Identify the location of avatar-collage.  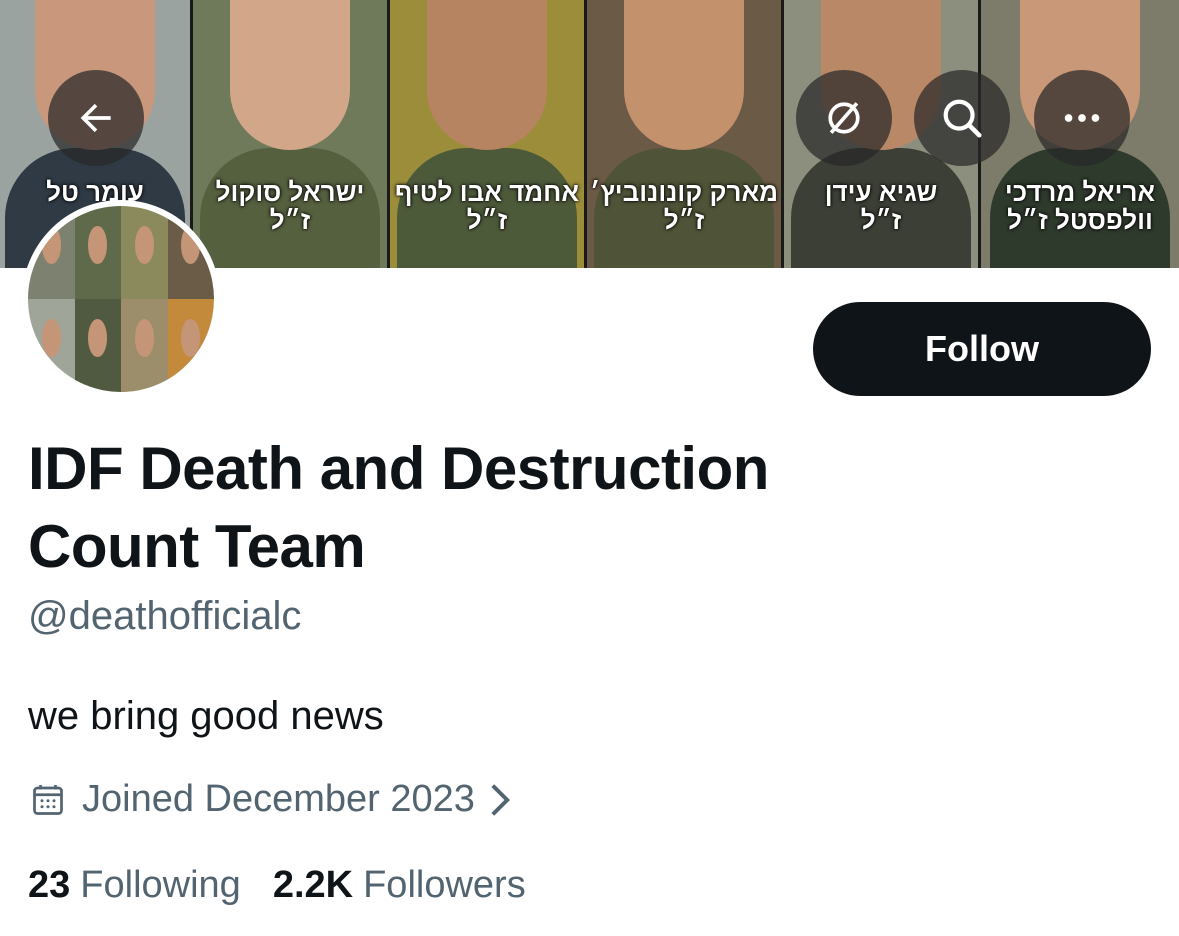
(121, 299).